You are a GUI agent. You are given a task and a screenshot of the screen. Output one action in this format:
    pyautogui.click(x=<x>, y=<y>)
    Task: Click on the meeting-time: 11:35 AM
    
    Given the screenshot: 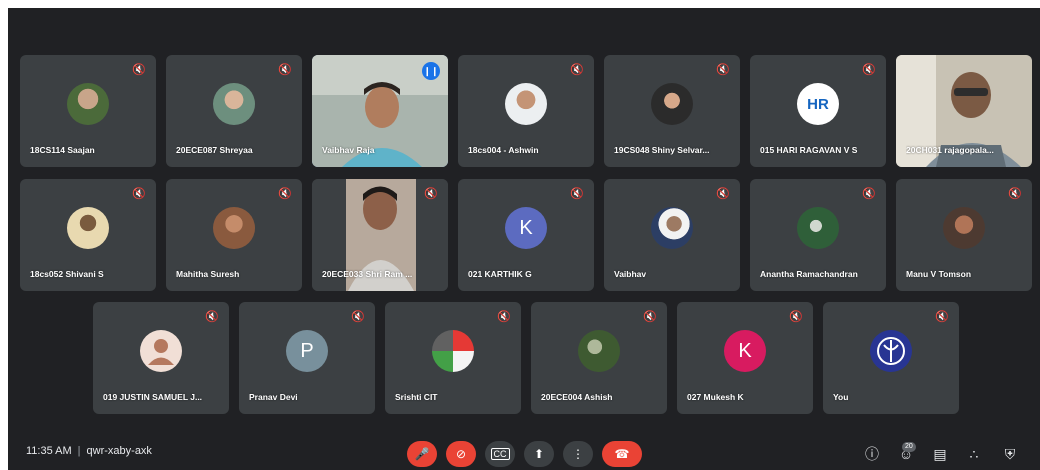 What is the action you would take?
    pyautogui.click(x=49, y=451)
    